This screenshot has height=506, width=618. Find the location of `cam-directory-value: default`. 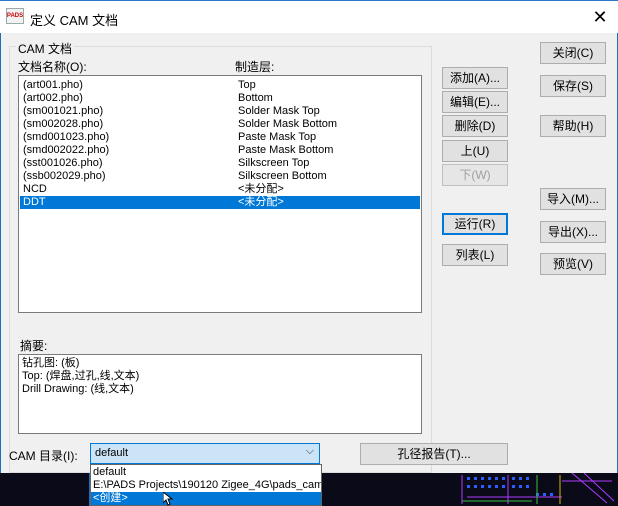

cam-directory-value: default is located at coordinates (112, 453).